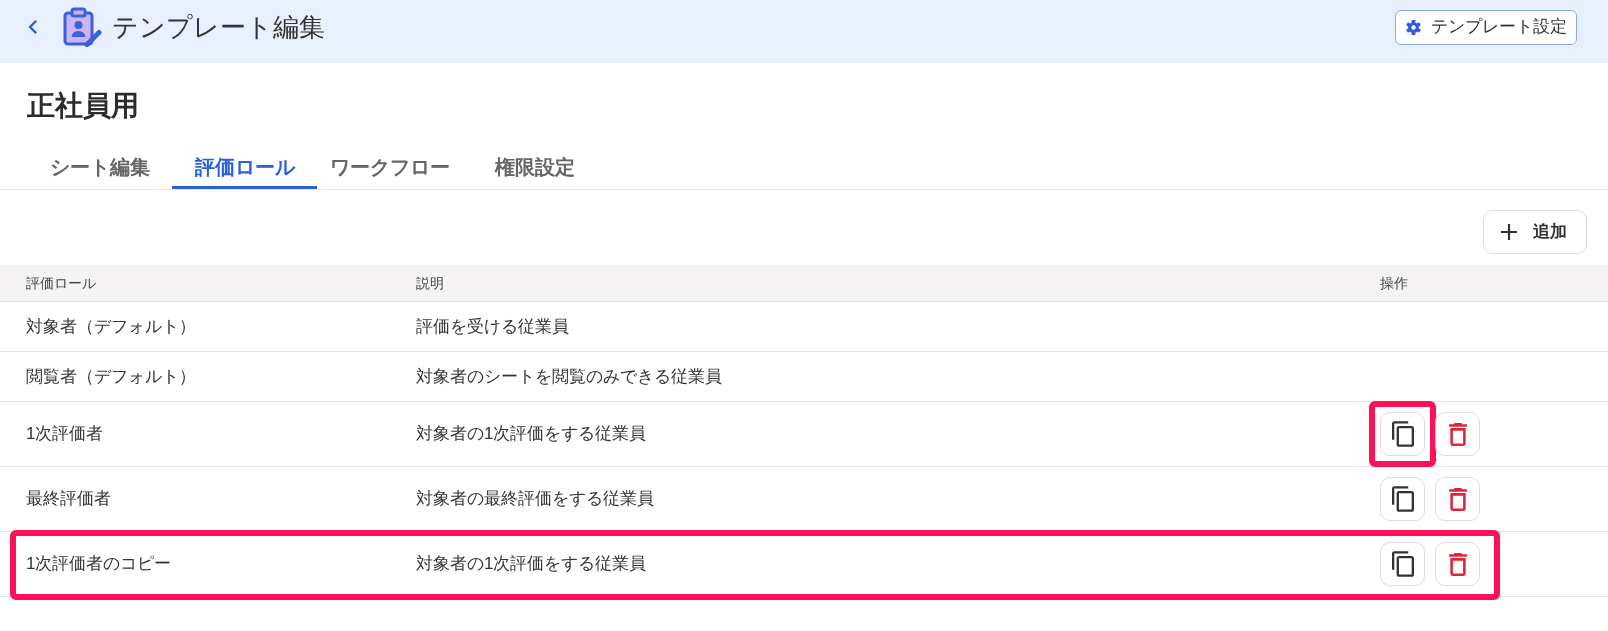 The width and height of the screenshot is (1608, 631). What do you see at coordinates (1535, 232) in the screenshot?
I see `add-button: 追加` at bounding box center [1535, 232].